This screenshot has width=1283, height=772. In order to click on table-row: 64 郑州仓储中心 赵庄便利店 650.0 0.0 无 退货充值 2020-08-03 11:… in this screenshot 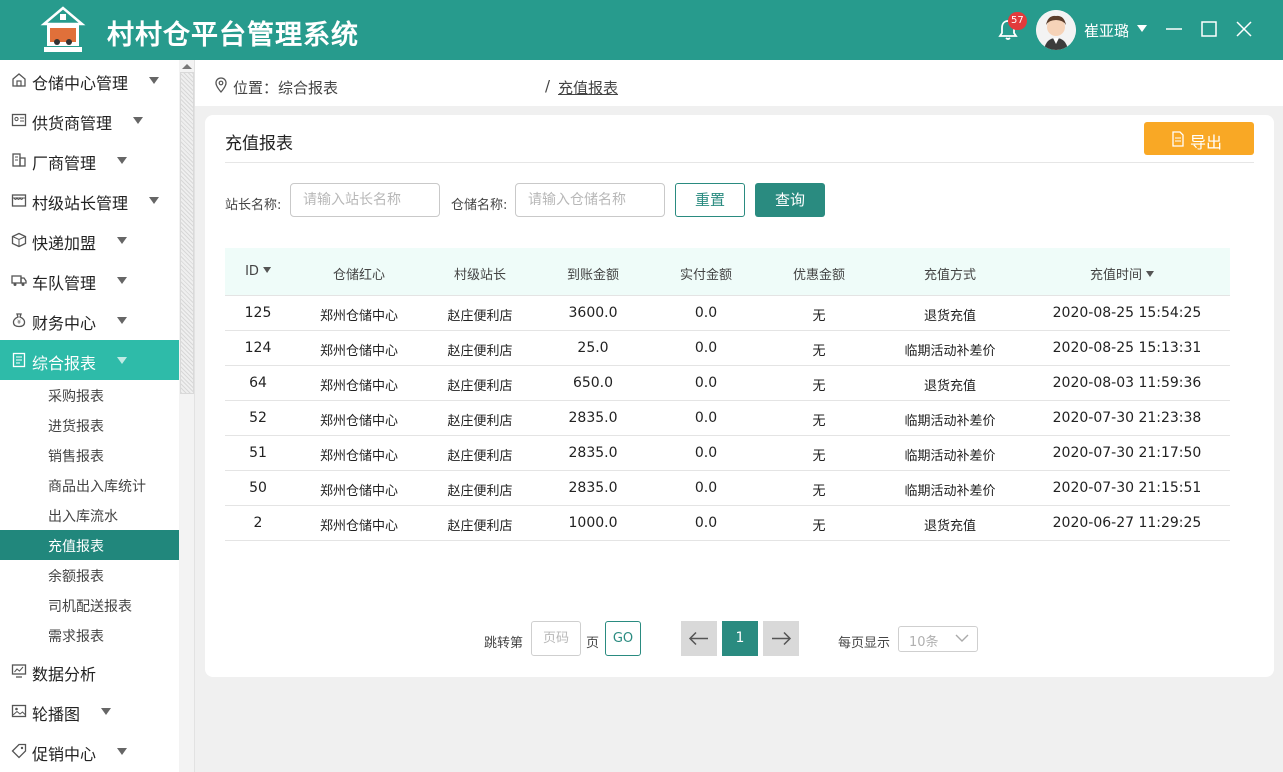, I will do `click(727, 383)`.